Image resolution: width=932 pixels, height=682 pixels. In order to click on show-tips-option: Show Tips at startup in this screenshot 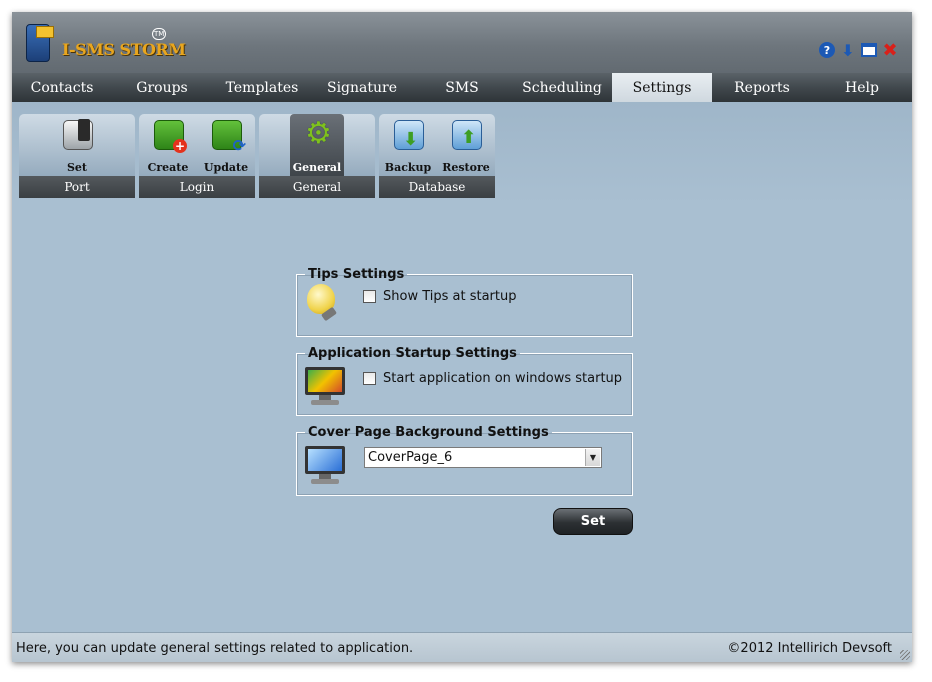, I will do `click(440, 296)`.